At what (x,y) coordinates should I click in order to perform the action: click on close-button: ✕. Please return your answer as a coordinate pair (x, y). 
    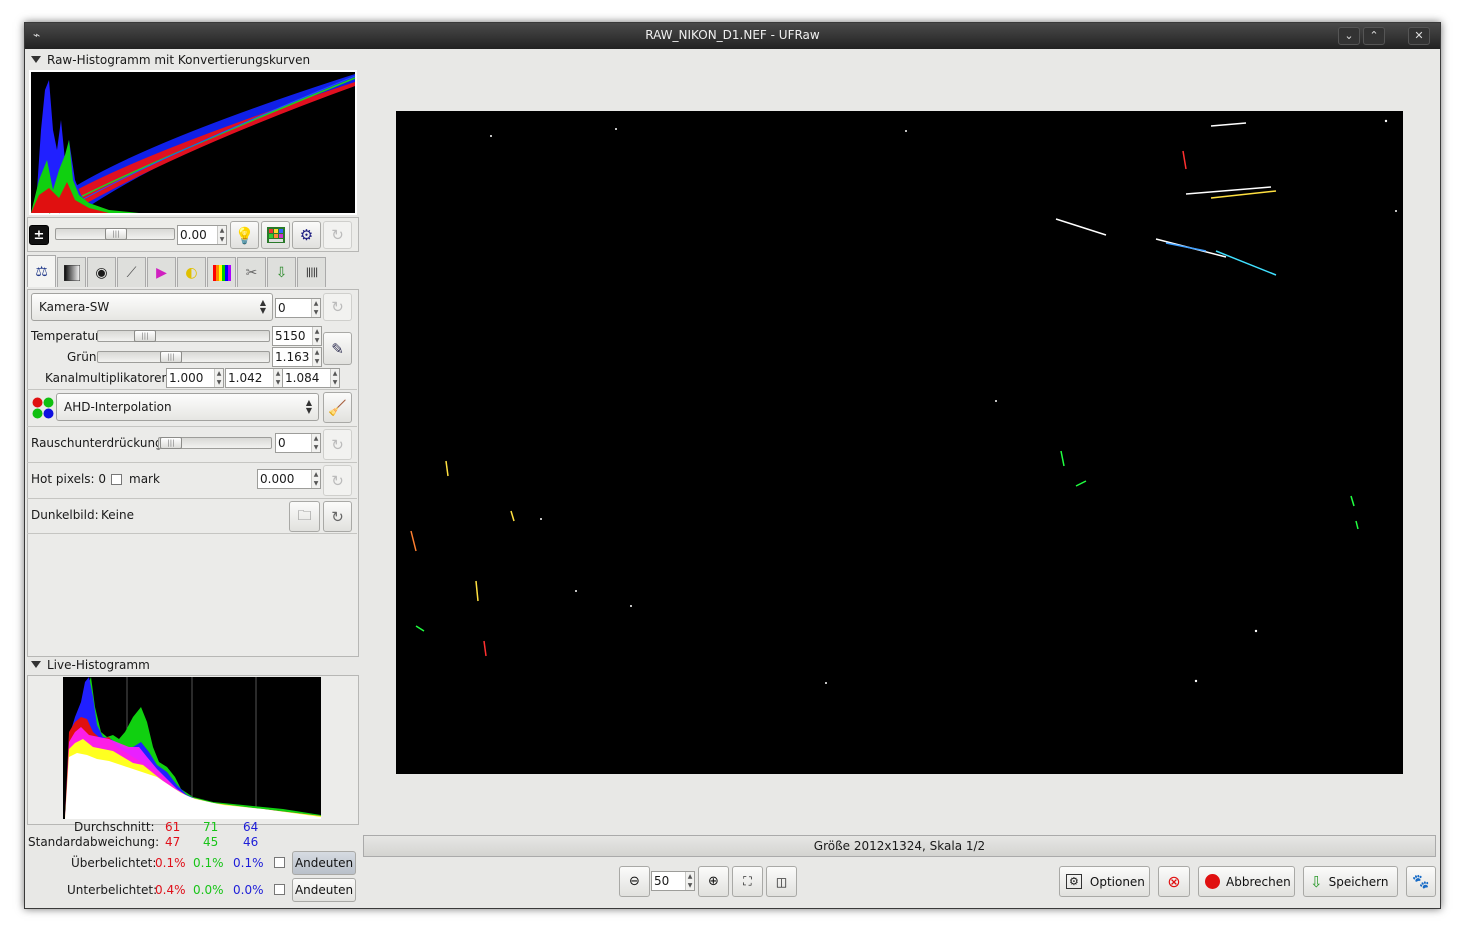
    Looking at the image, I should click on (1419, 36).